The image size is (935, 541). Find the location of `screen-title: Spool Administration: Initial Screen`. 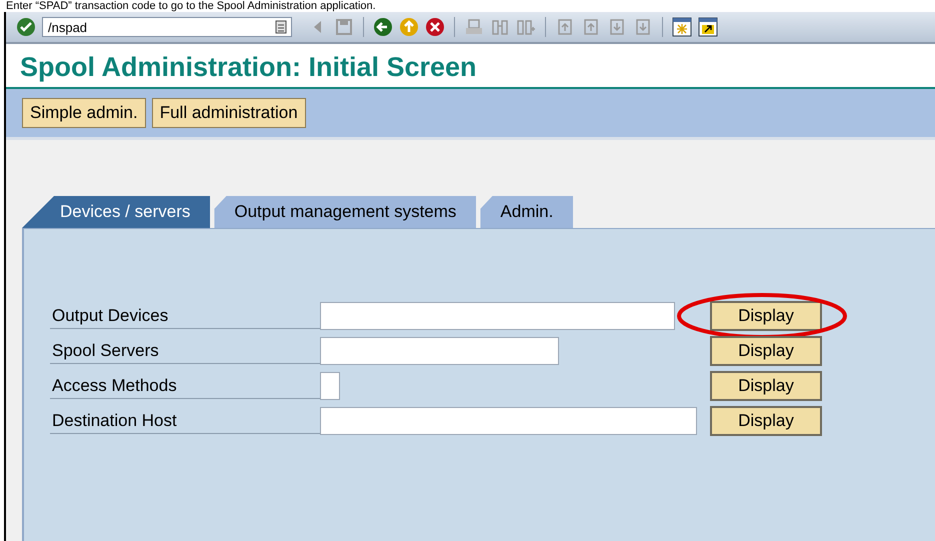

screen-title: Spool Administration: Initial Screen is located at coordinates (249, 67).